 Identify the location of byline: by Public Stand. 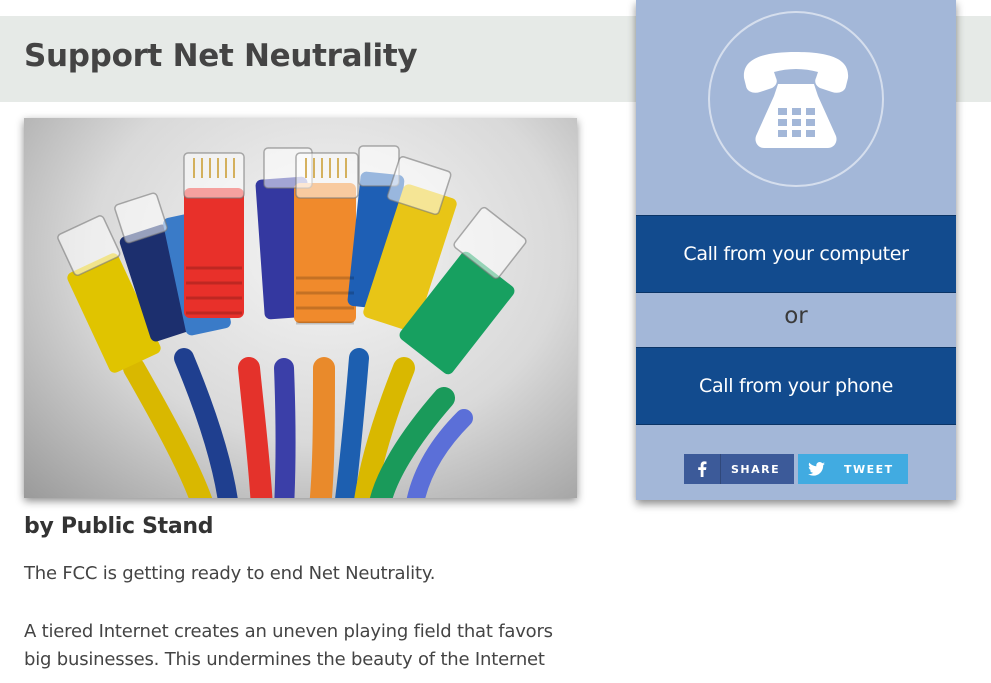
(119, 526).